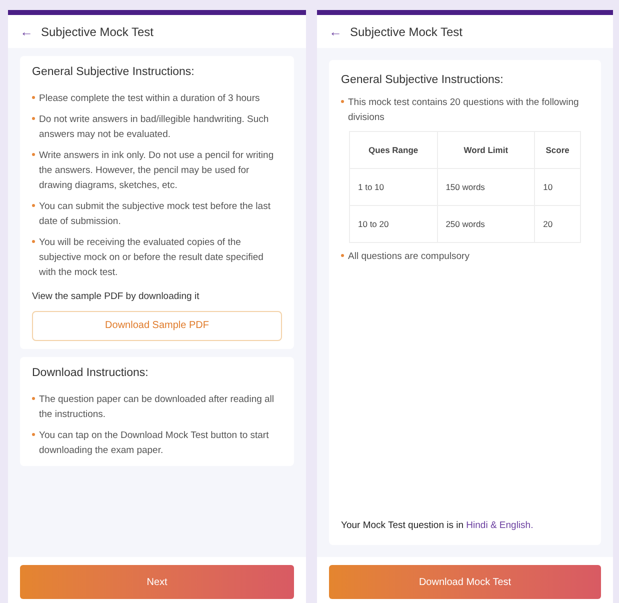  I want to click on column-header: Score, so click(557, 150).